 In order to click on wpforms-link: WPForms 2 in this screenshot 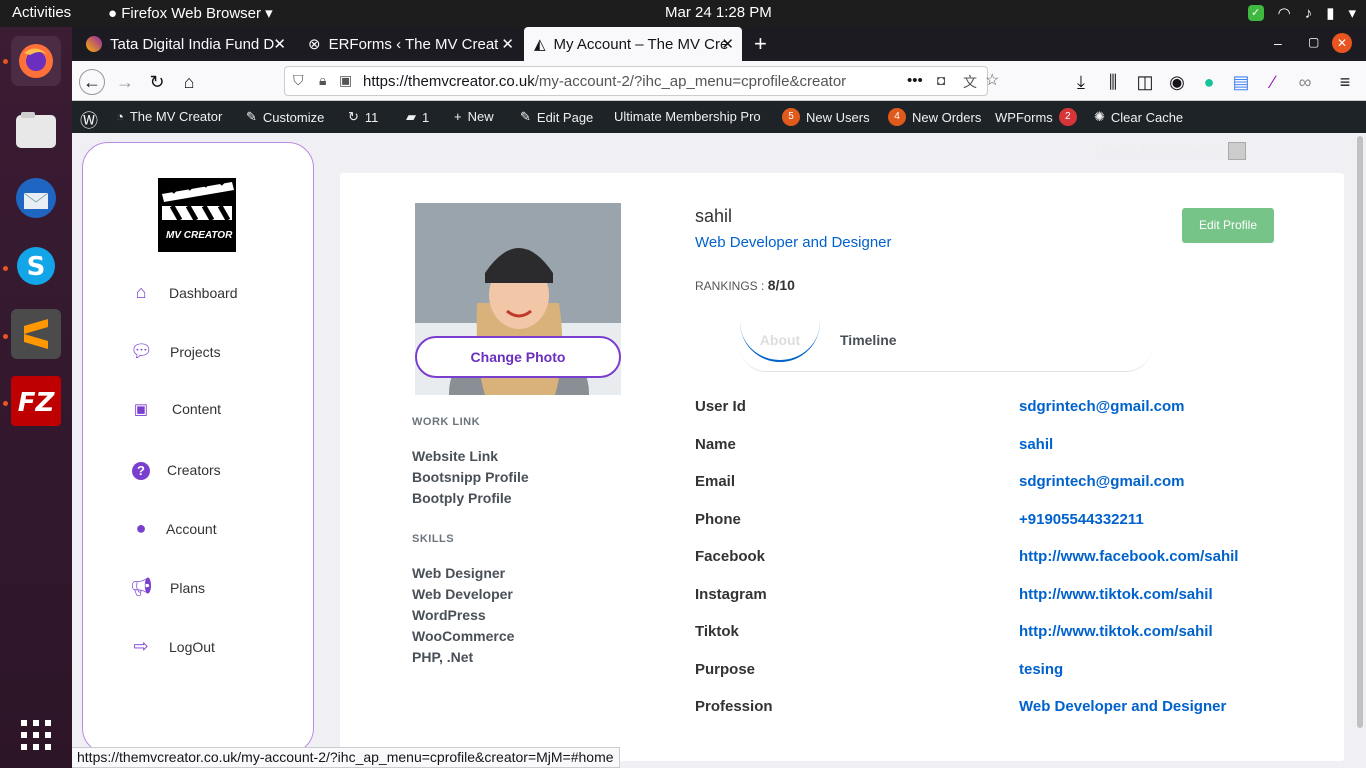, I will do `click(1036, 117)`.